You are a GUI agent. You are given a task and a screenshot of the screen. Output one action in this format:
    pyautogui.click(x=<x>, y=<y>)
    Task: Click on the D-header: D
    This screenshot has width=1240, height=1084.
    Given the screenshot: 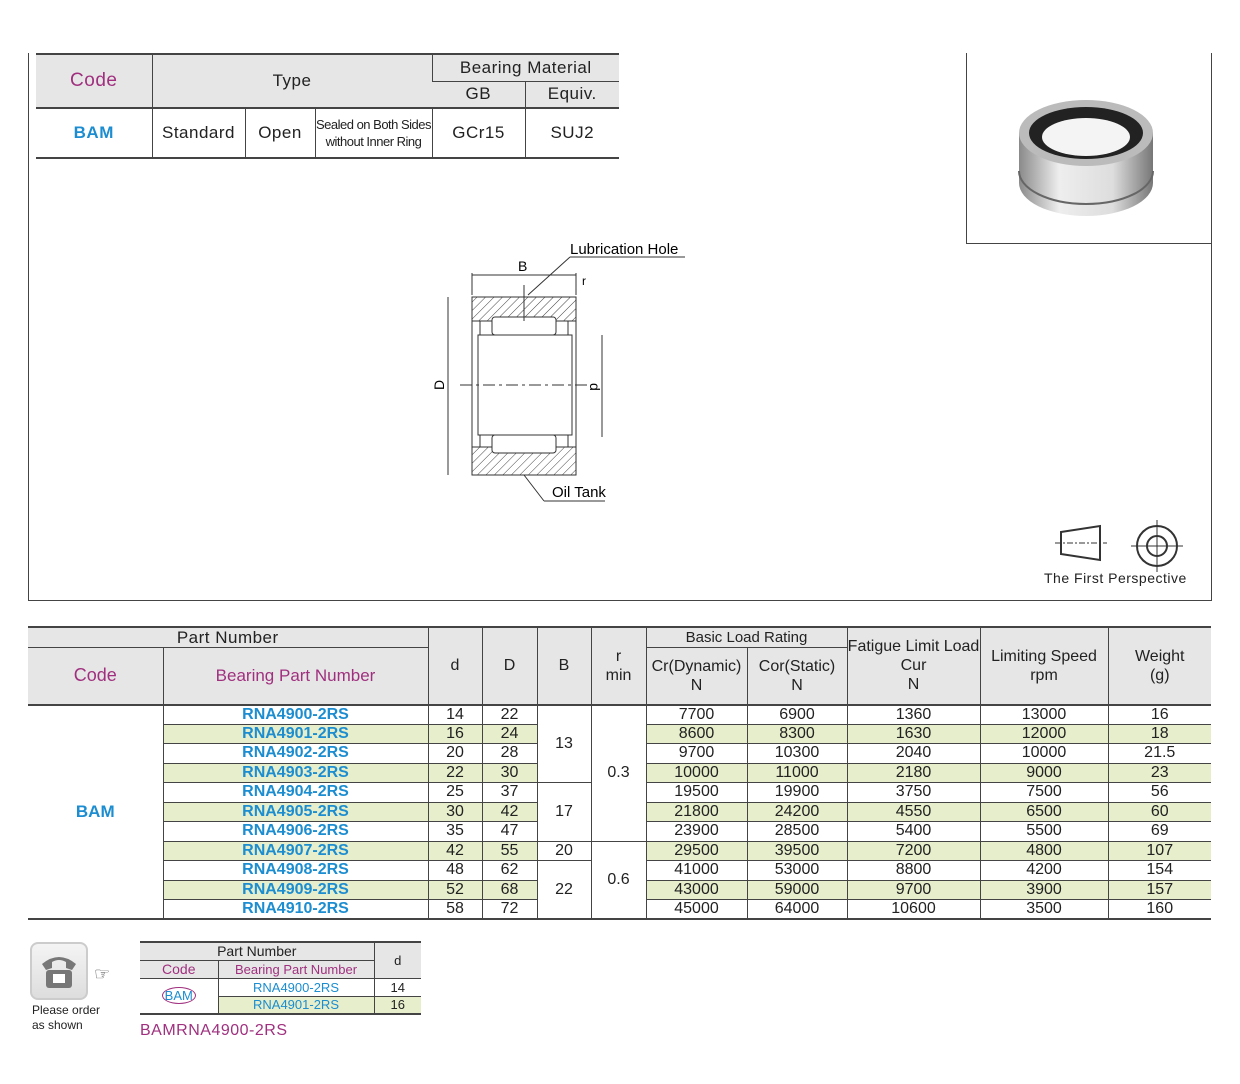 What is the action you would take?
    pyautogui.click(x=509, y=665)
    